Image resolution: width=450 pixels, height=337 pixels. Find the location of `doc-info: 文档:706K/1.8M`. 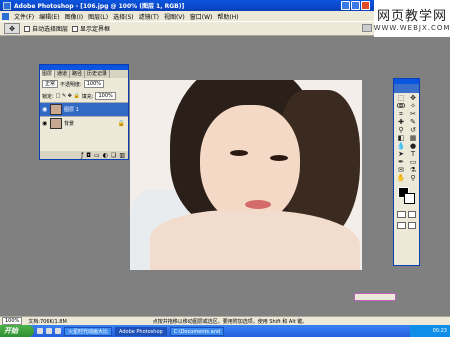

doc-info: 文档:706K/1.8M is located at coordinates (47, 321).